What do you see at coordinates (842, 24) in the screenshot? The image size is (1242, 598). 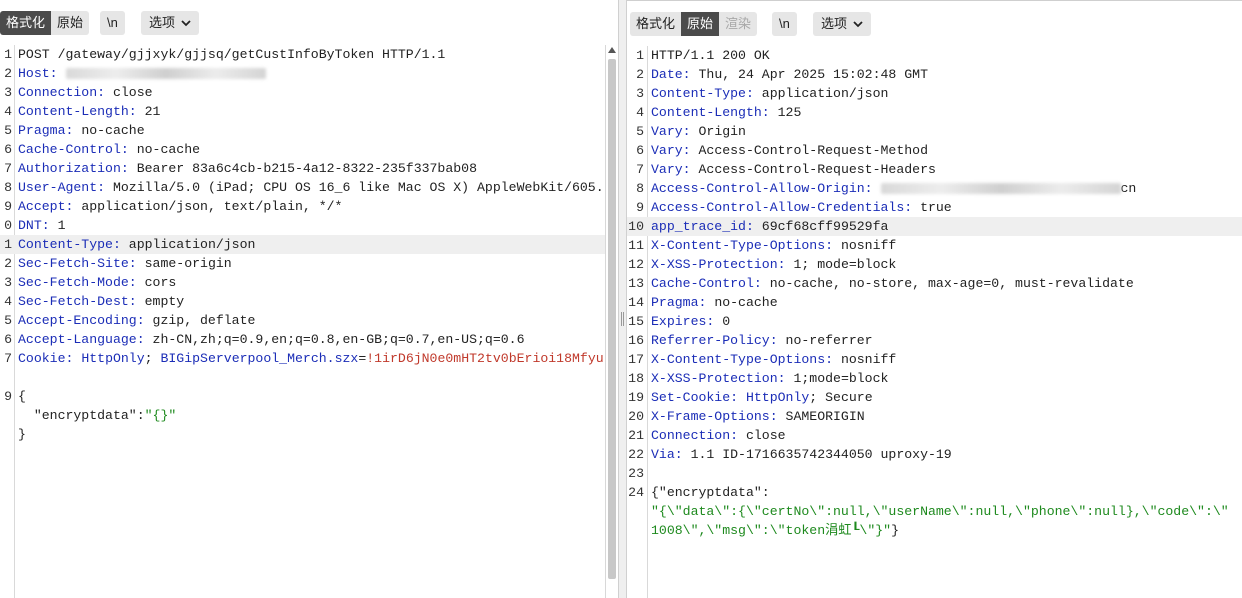 I see `response-options-button: 选项` at bounding box center [842, 24].